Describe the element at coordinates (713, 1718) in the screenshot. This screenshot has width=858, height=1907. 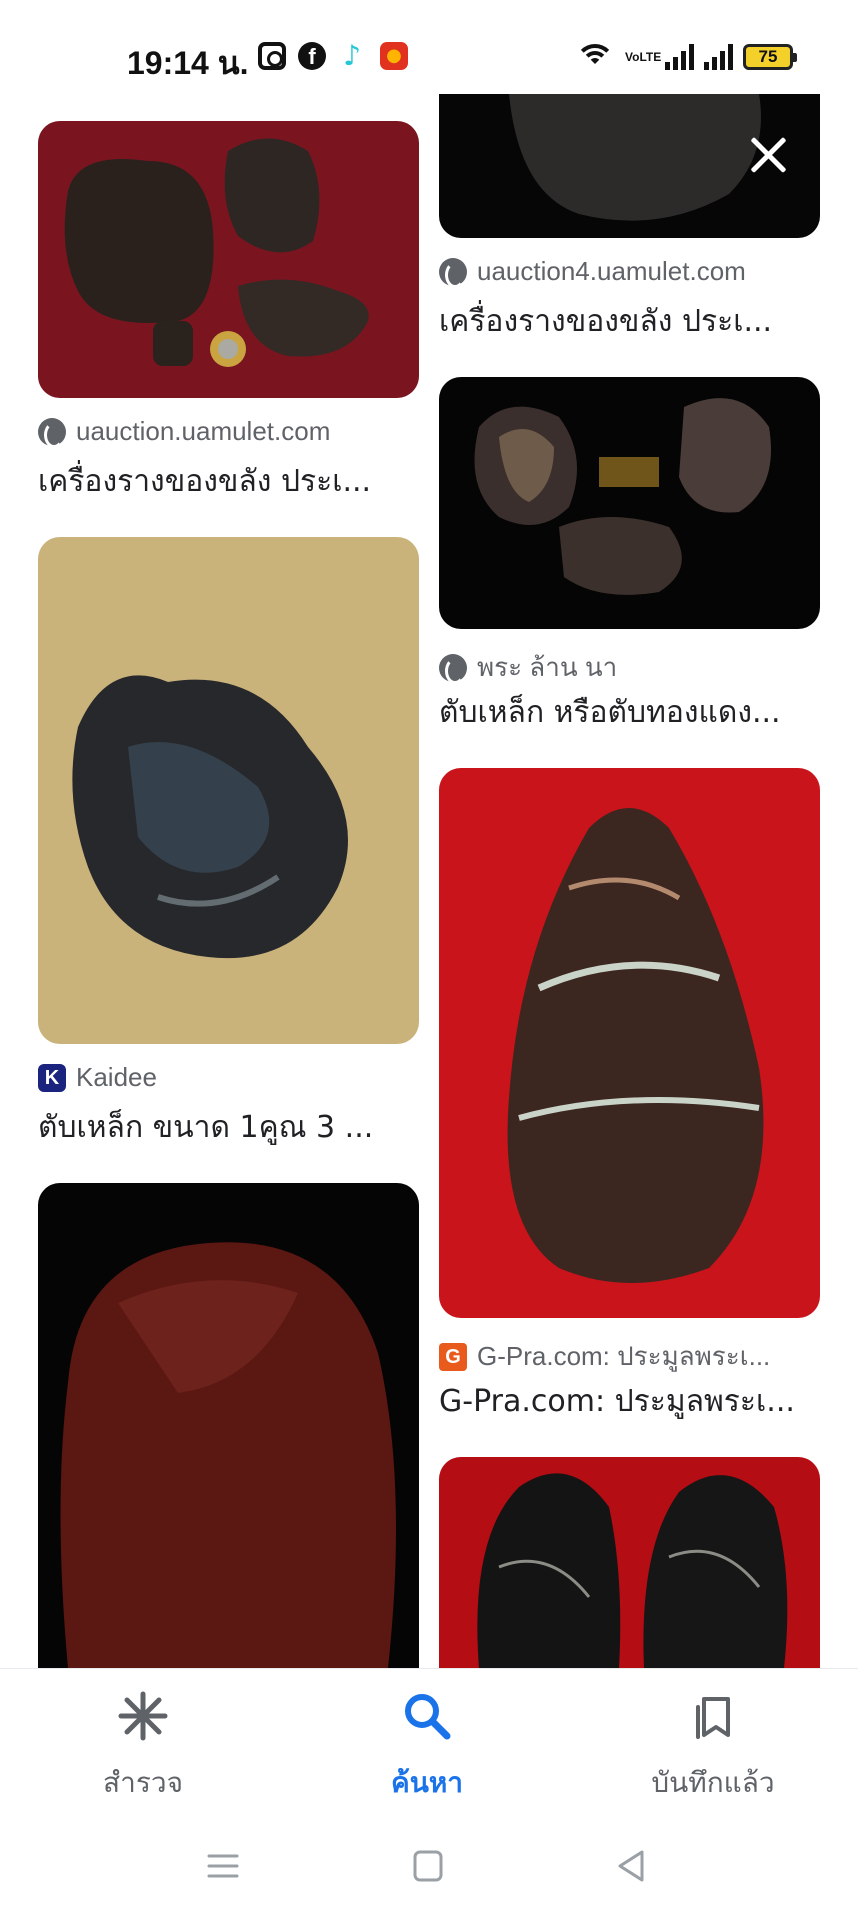
I see `collections-bookmark-icon` at that location.